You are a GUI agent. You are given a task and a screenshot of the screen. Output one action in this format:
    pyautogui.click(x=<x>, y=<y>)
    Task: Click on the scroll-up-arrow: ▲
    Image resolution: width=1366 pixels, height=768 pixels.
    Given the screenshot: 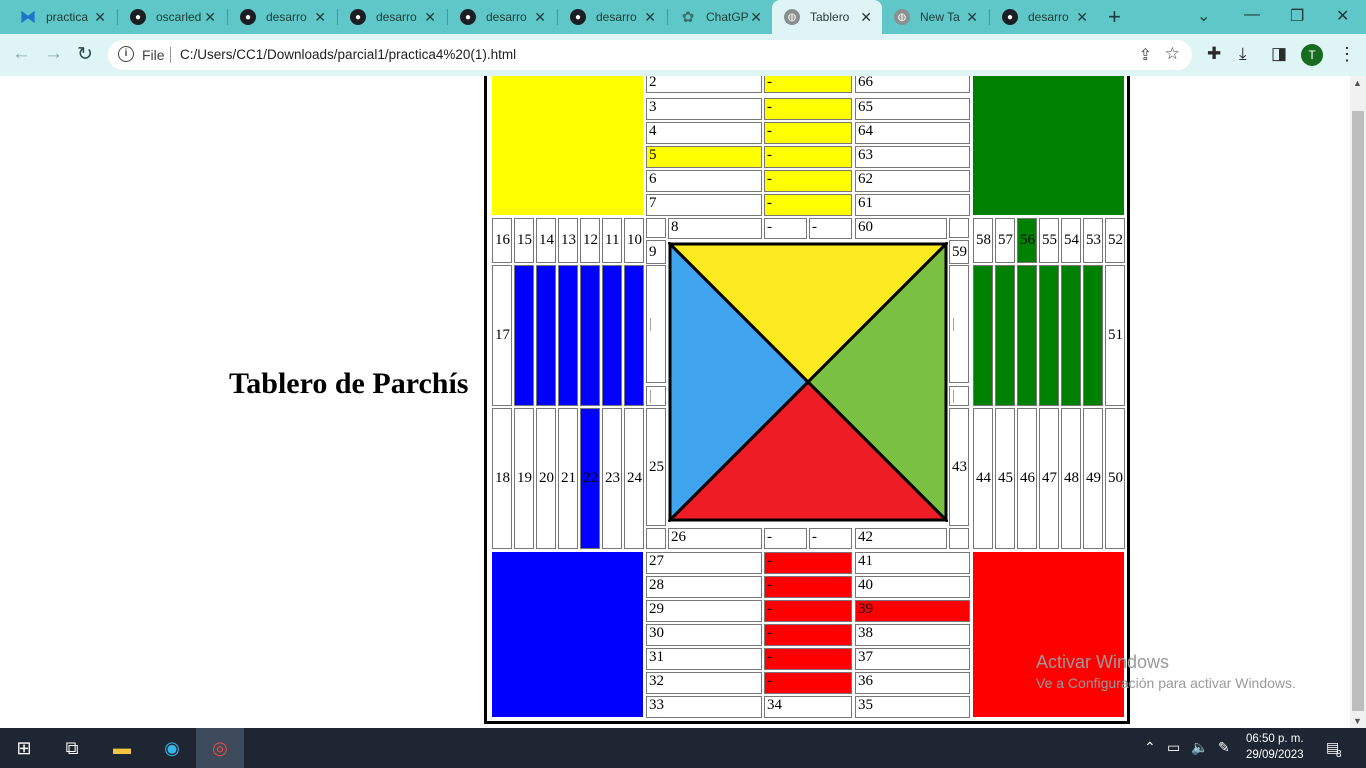 What is the action you would take?
    pyautogui.click(x=1357, y=83)
    